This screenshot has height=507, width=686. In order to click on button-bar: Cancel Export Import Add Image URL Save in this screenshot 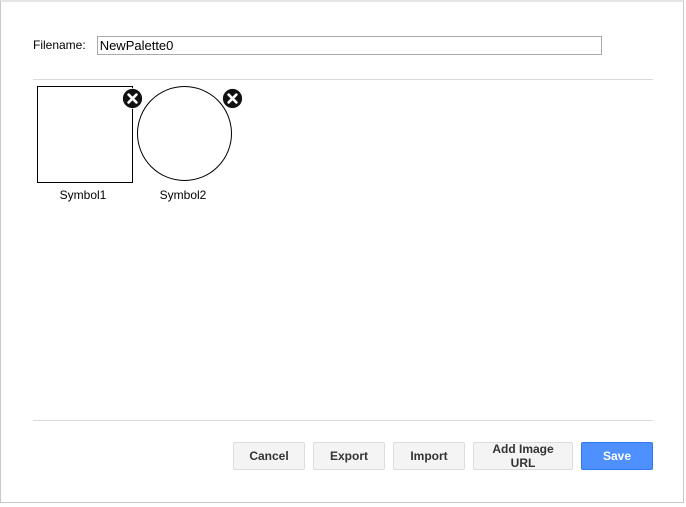, I will do `click(343, 457)`.